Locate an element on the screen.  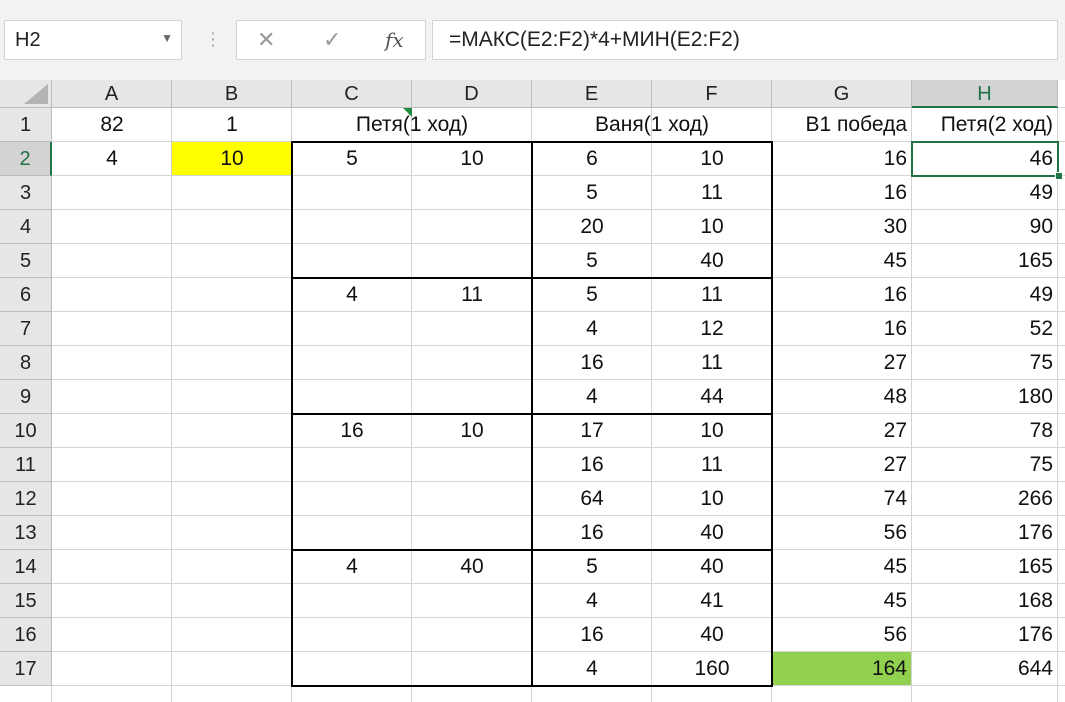
row-header-17: 17 is located at coordinates (26, 669).